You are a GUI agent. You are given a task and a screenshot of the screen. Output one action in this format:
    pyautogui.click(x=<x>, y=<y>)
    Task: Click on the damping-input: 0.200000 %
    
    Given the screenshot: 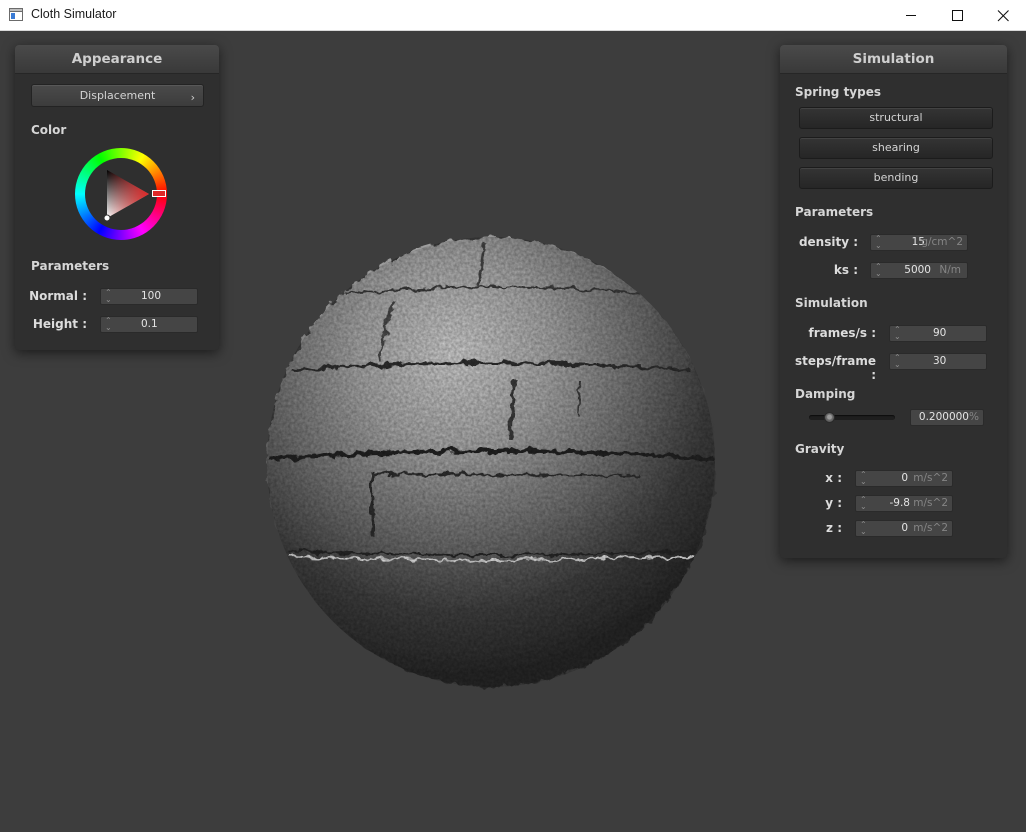 What is the action you would take?
    pyautogui.click(x=947, y=417)
    